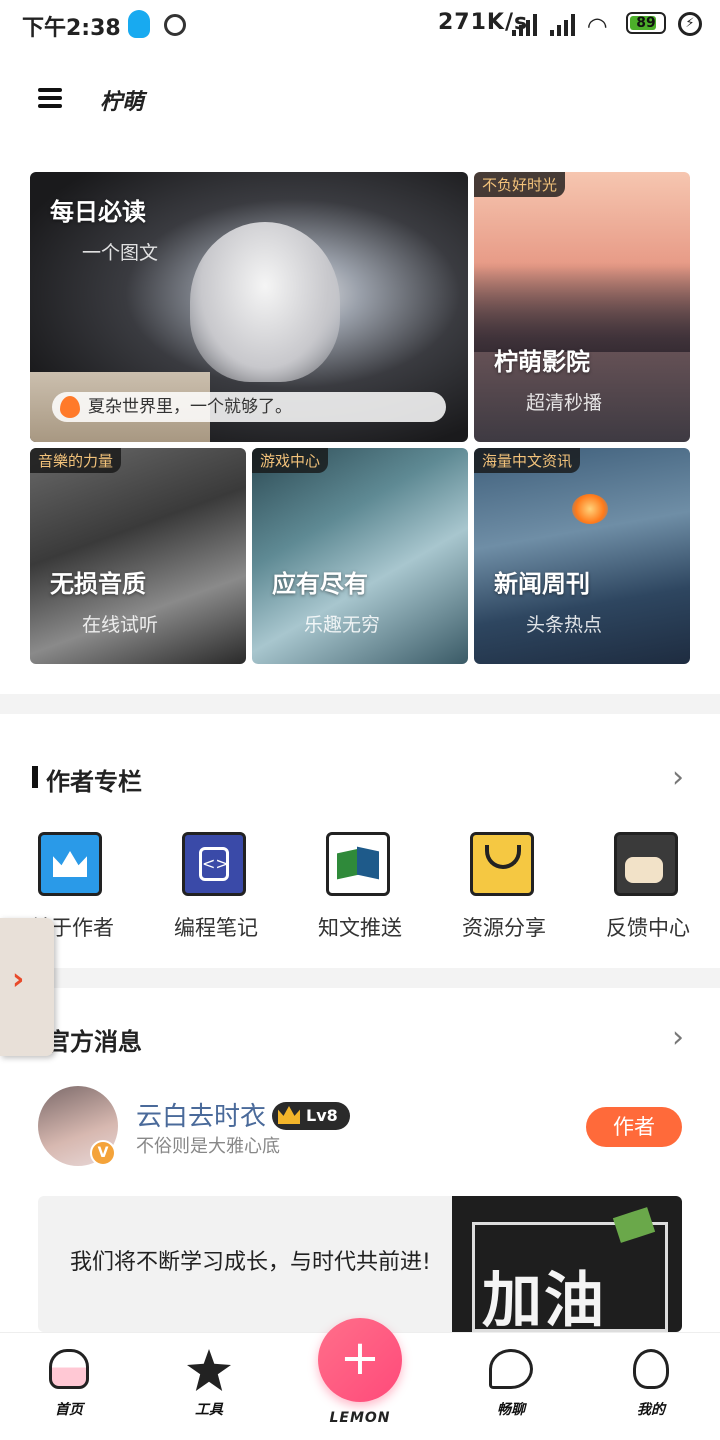 Image resolution: width=720 pixels, height=1440 pixels. What do you see at coordinates (597, 26) in the screenshot?
I see `wifi-icon: ◠` at bounding box center [597, 26].